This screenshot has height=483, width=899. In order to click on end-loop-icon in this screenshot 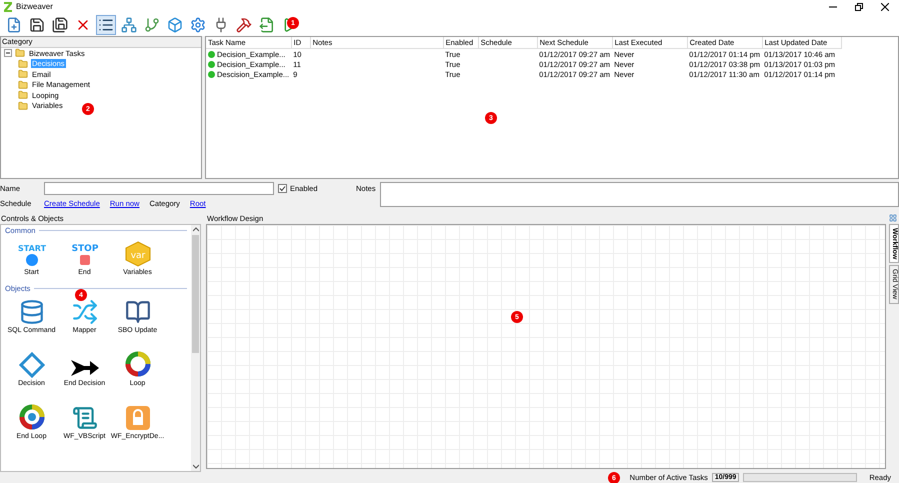, I will do `click(32, 417)`.